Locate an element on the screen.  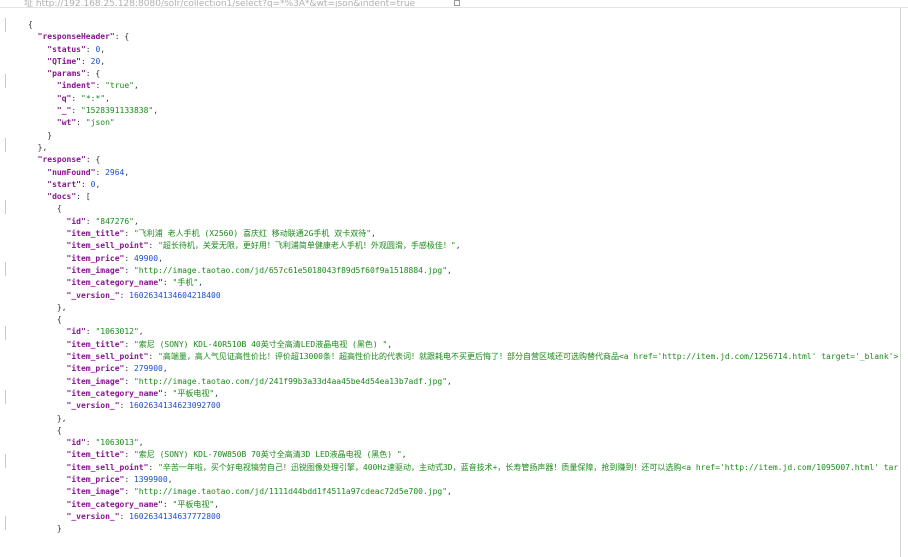
json-line: } is located at coordinates (463, 136).